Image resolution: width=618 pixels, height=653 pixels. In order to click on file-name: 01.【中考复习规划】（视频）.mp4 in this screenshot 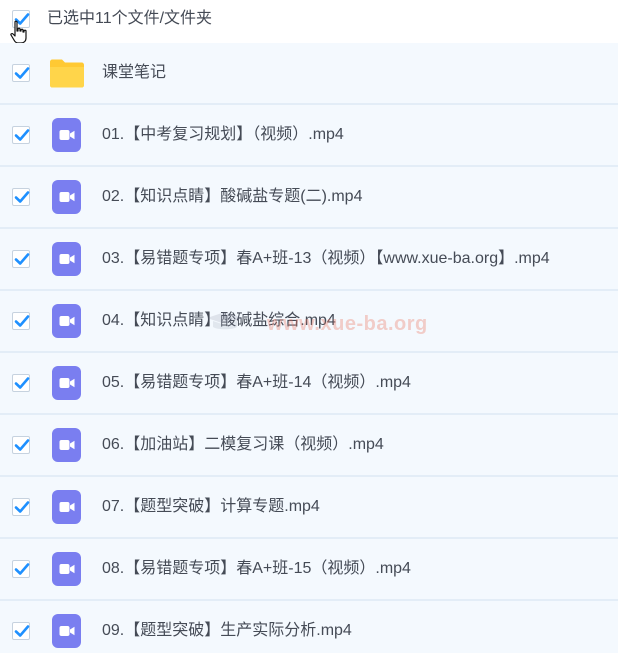, I will do `click(223, 135)`.